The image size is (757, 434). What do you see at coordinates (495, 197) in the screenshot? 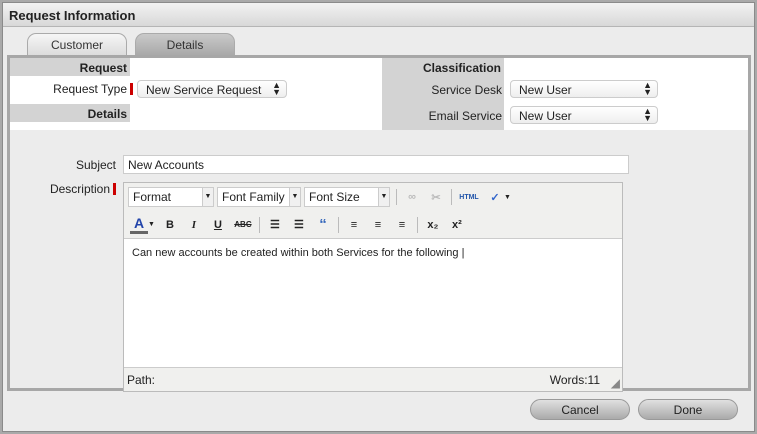
I see `spellcheck-icon: ✓` at bounding box center [495, 197].